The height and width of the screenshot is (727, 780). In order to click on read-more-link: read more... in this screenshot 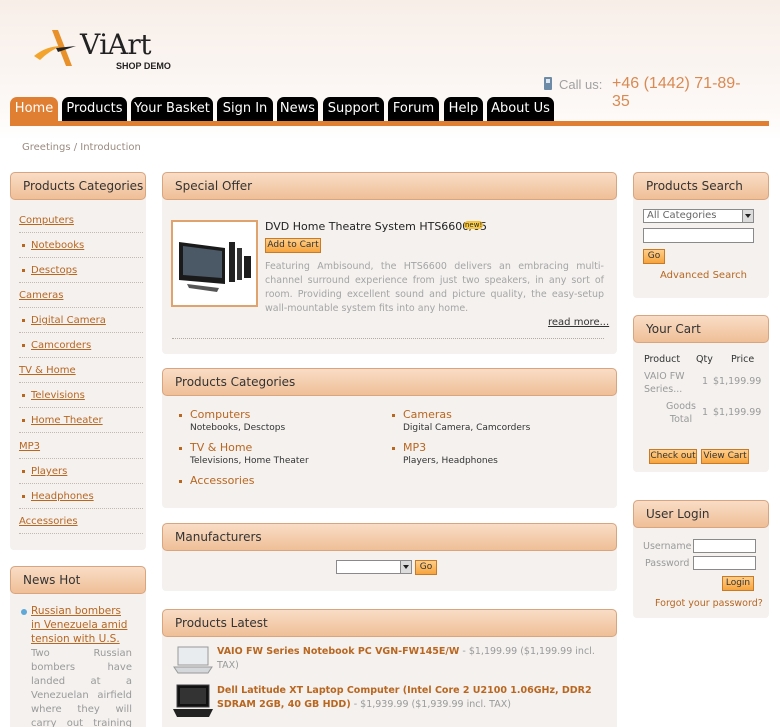, I will do `click(578, 322)`.